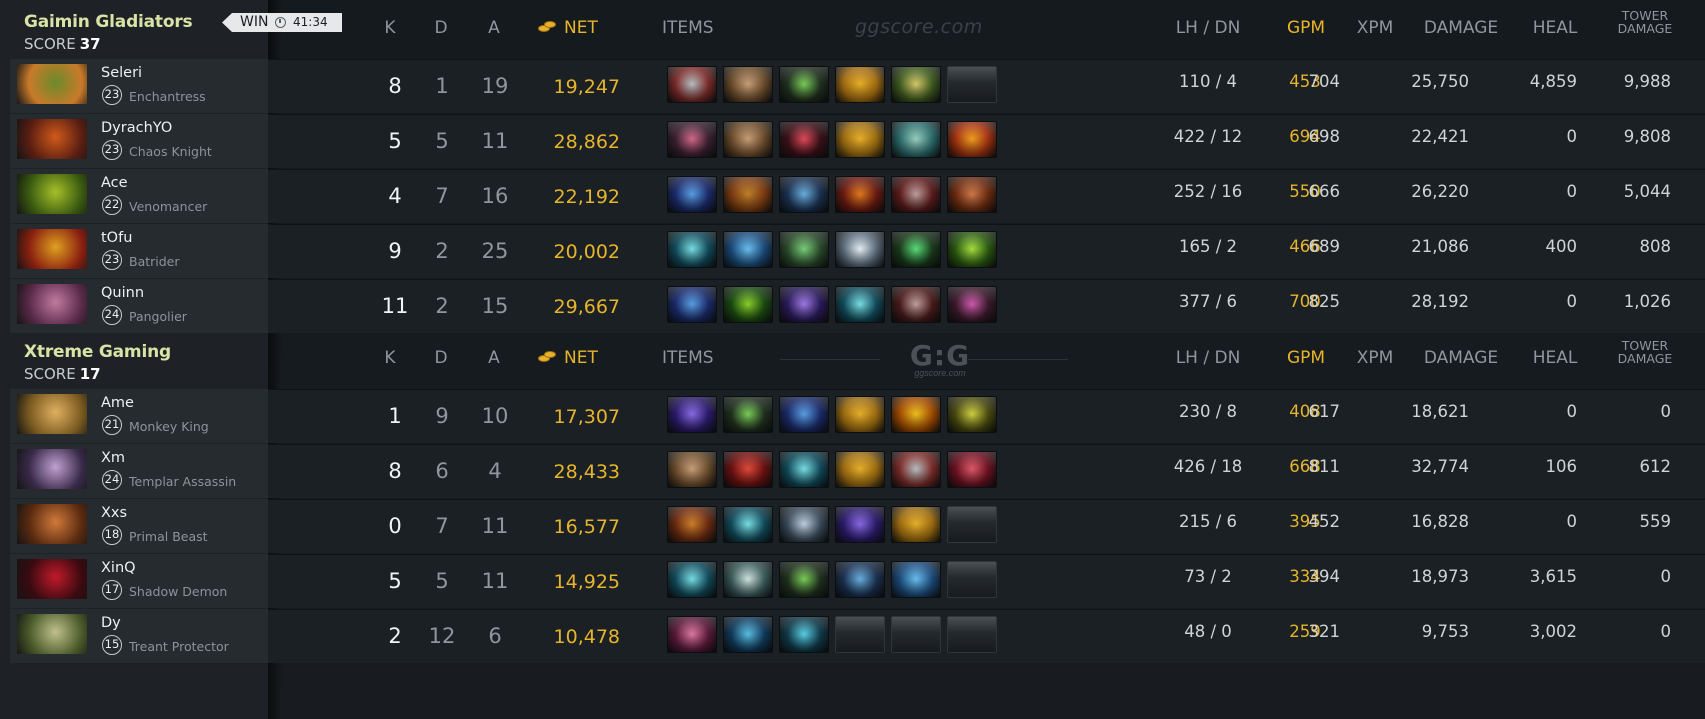 This screenshot has width=1705, height=719. What do you see at coordinates (1324, 576) in the screenshot?
I see `xpm: 394` at bounding box center [1324, 576].